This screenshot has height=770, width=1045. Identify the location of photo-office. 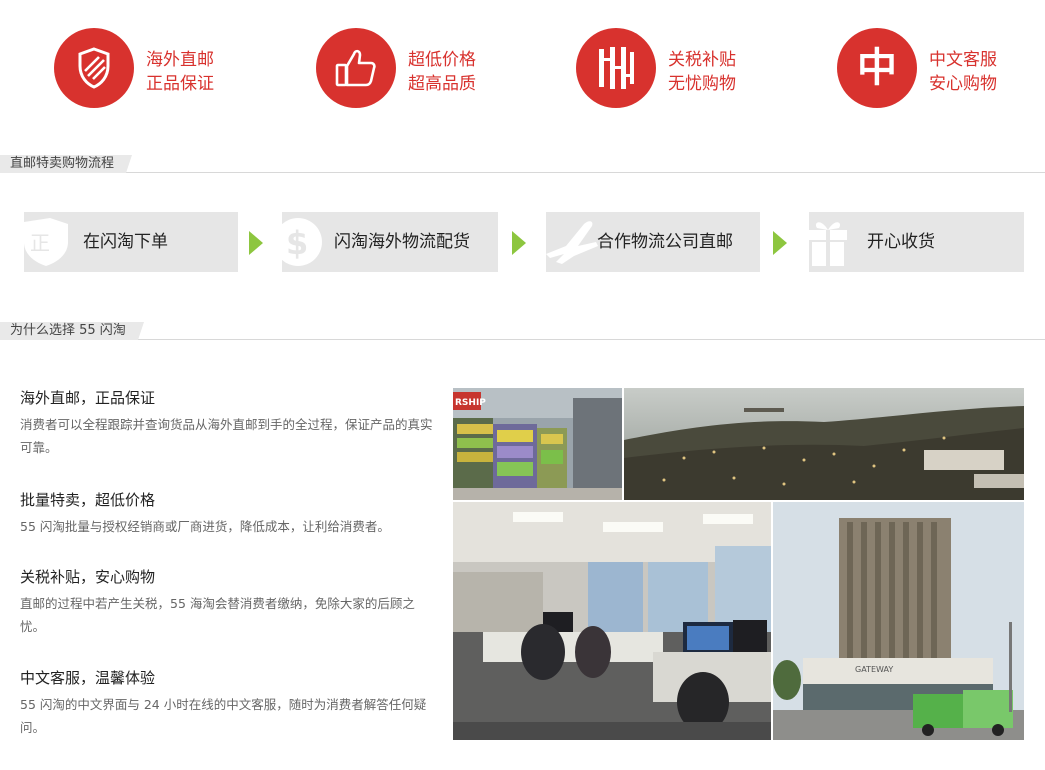
(612, 621).